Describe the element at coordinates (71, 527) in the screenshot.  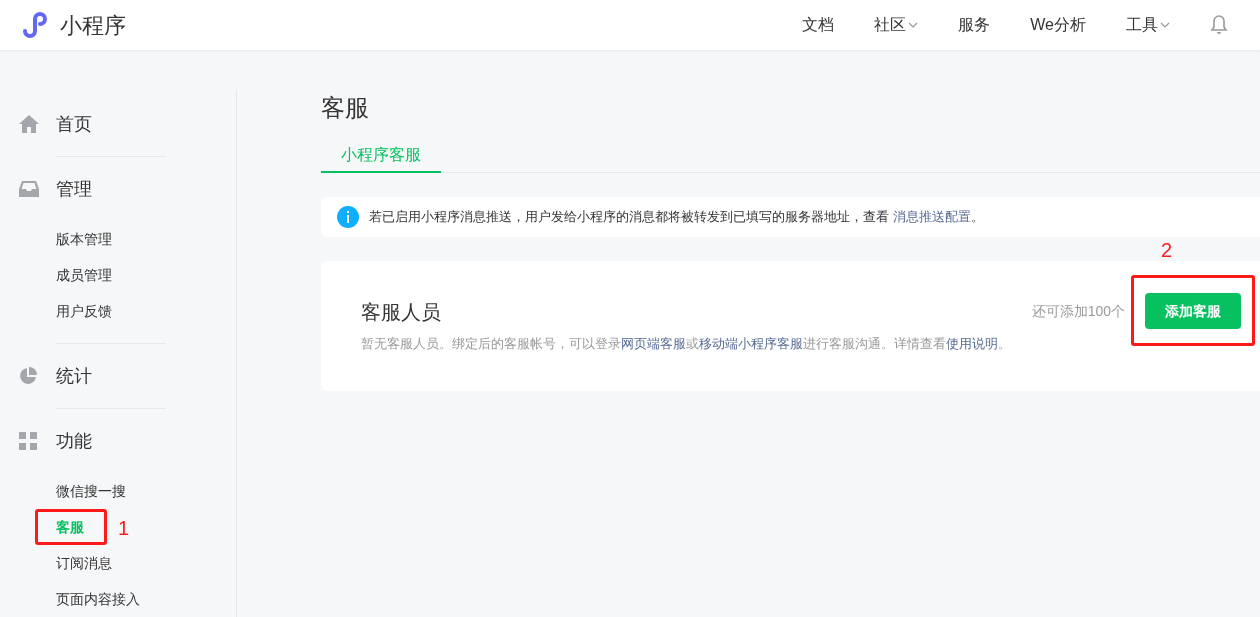
I see `annotation-box` at that location.